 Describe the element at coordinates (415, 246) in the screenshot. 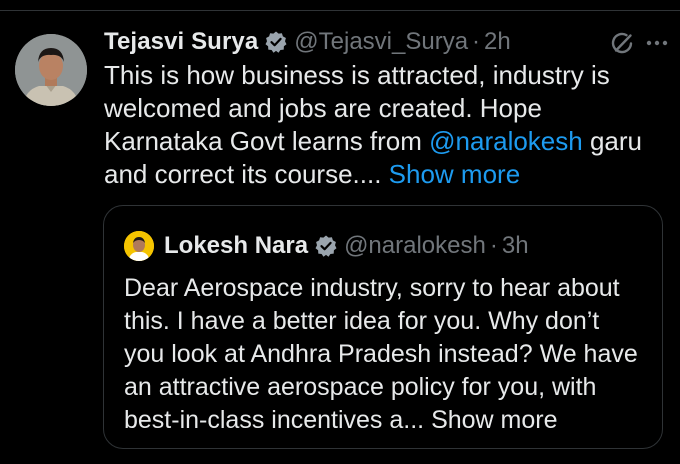

I see `quote-author-handle: @naralokesh` at that location.